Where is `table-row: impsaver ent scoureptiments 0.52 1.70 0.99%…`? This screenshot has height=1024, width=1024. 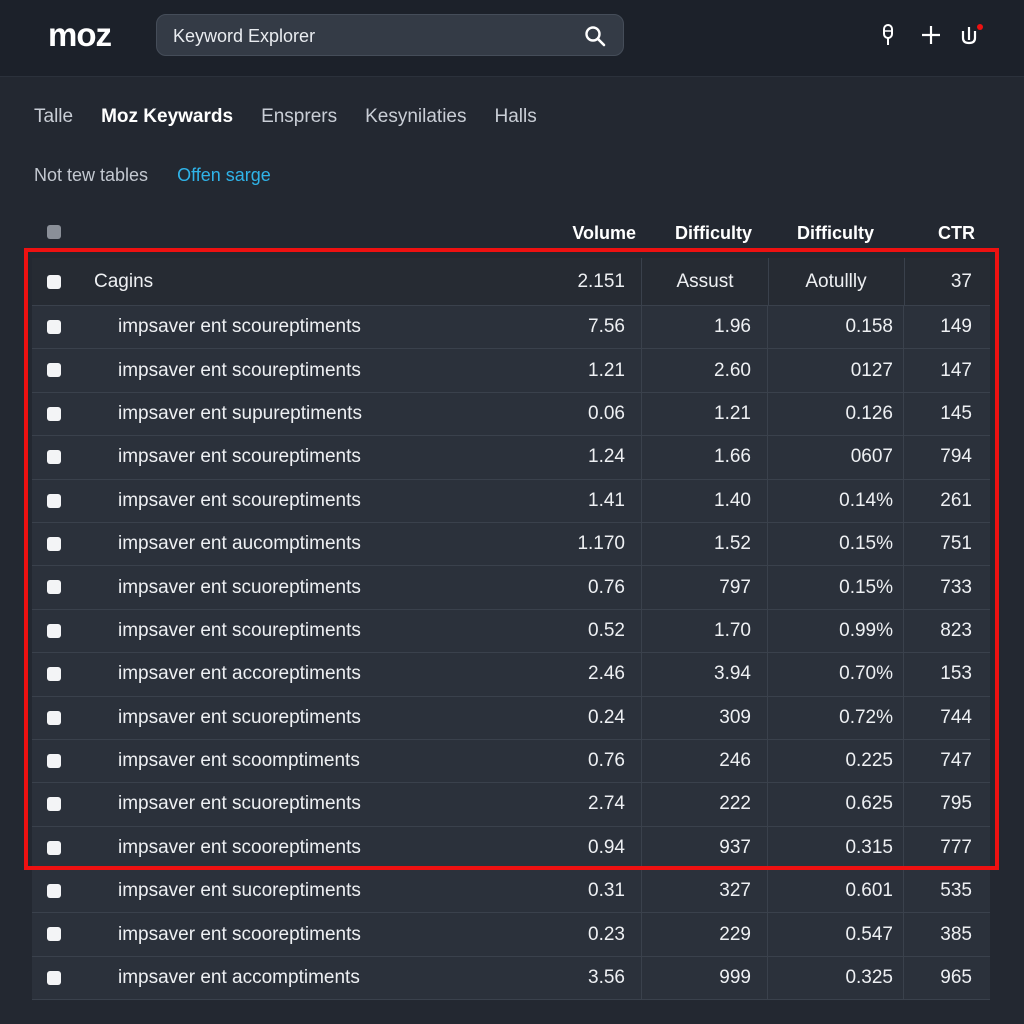
table-row: impsaver ent scoureptiments 0.52 1.70 0.99%… is located at coordinates (511, 631).